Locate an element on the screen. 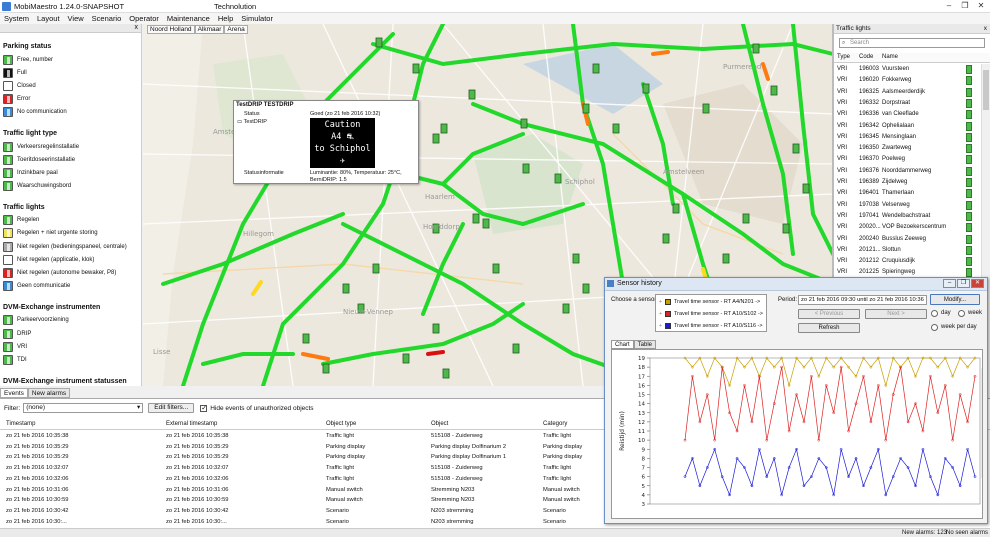  col-code: Code is located at coordinates (866, 57).